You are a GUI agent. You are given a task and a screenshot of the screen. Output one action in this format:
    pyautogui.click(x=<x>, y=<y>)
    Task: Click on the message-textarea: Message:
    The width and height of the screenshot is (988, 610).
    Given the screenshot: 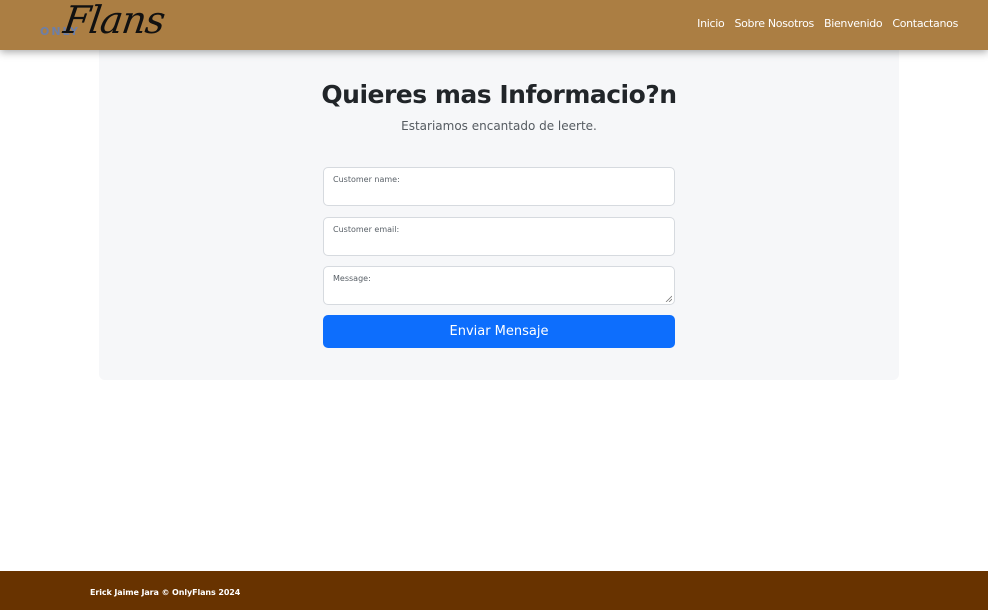 What is the action you would take?
    pyautogui.click(x=499, y=285)
    